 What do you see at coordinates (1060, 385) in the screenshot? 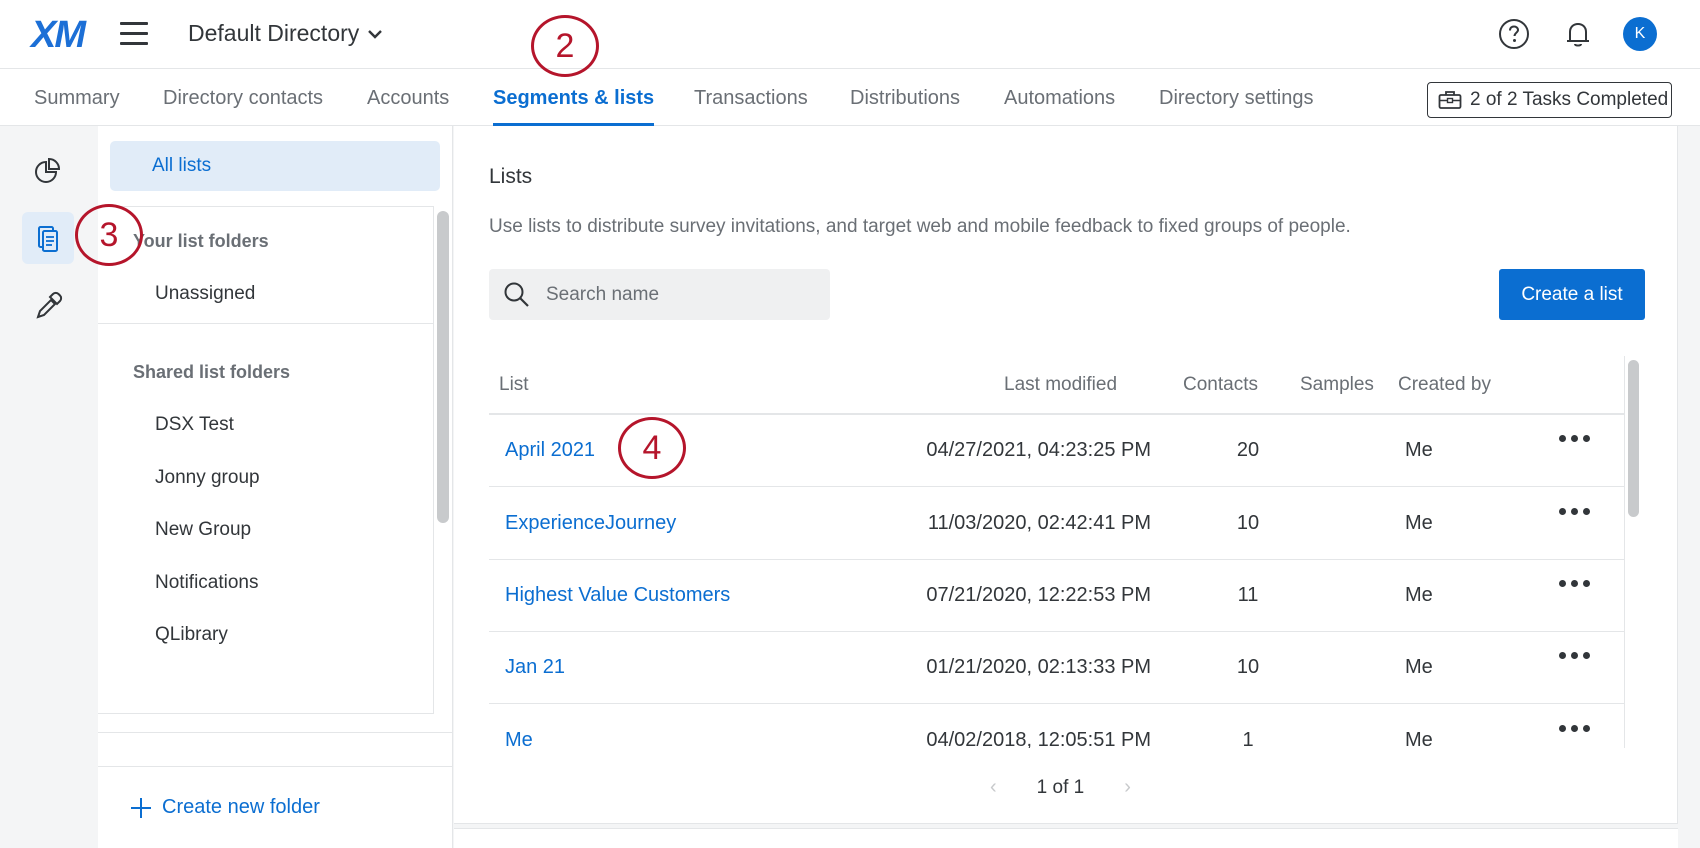
I see `column-header-last-modified: Last modified` at bounding box center [1060, 385].